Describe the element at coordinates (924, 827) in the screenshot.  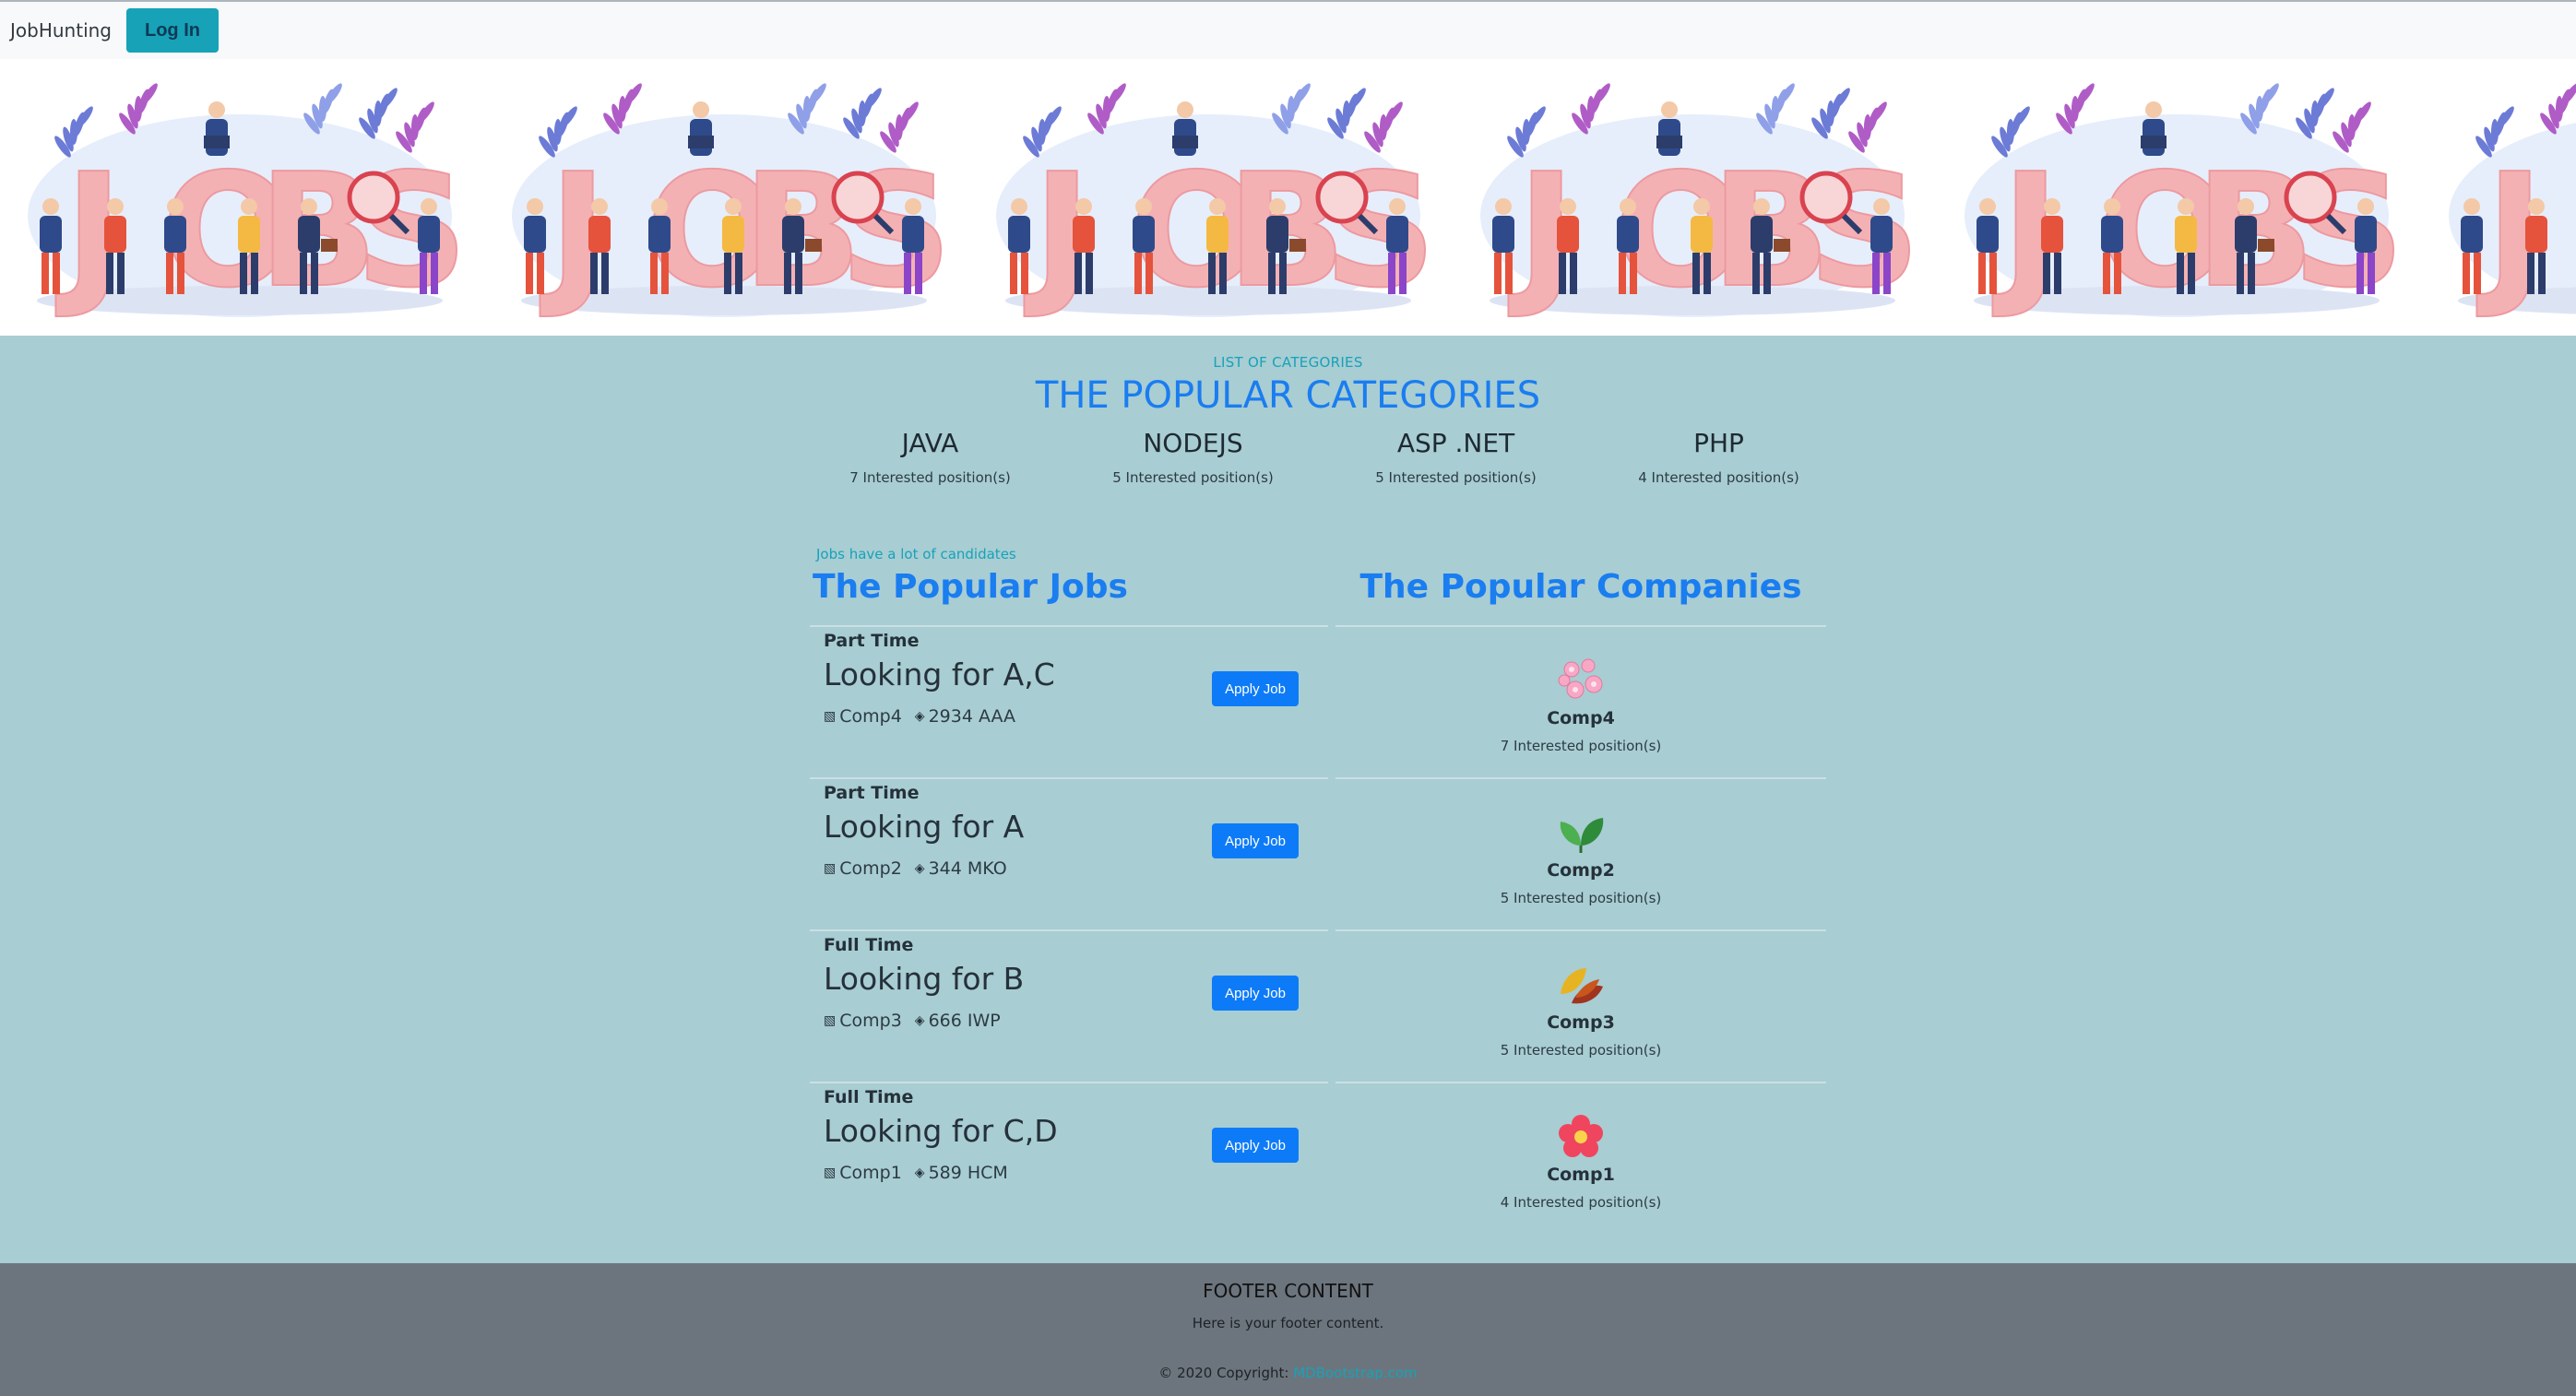
I see `job-title: Looking for A` at that location.